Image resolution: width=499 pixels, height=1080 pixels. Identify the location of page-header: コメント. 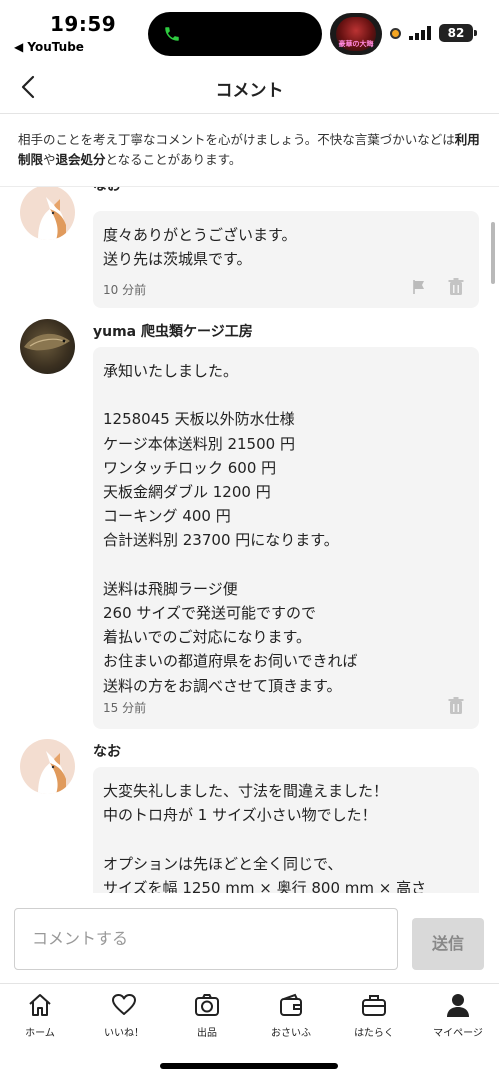
(249, 88).